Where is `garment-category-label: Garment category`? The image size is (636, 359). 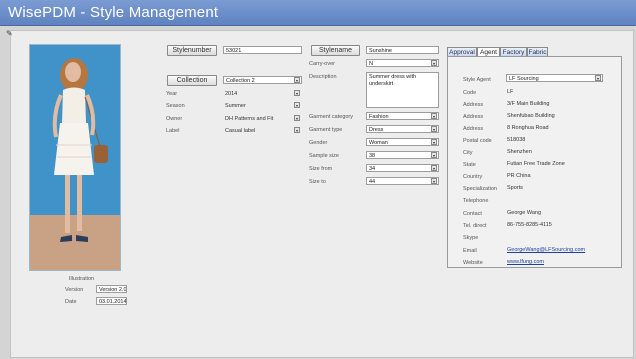
garment-category-label: Garment category is located at coordinates (331, 117).